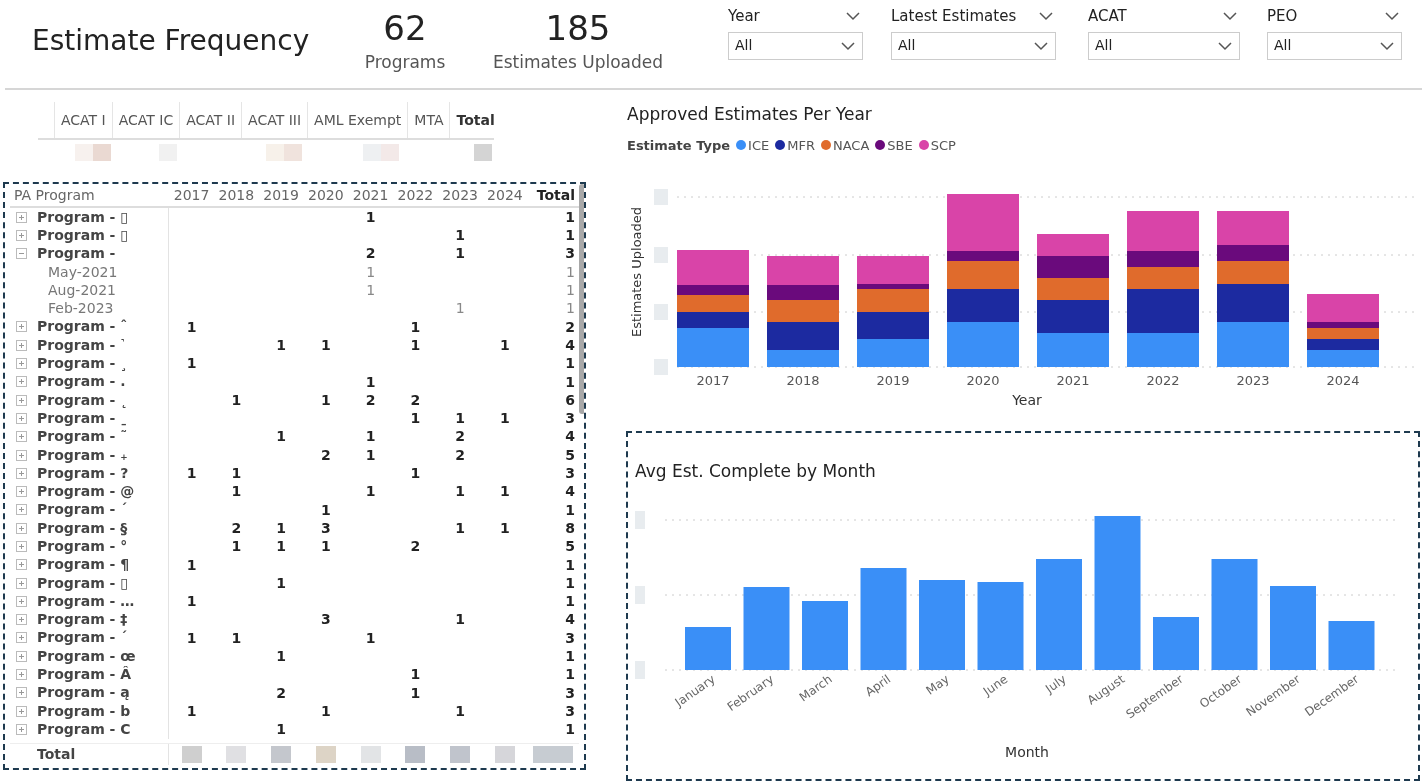  I want to click on chart-title: Avg Est. Complete by Month, so click(756, 471).